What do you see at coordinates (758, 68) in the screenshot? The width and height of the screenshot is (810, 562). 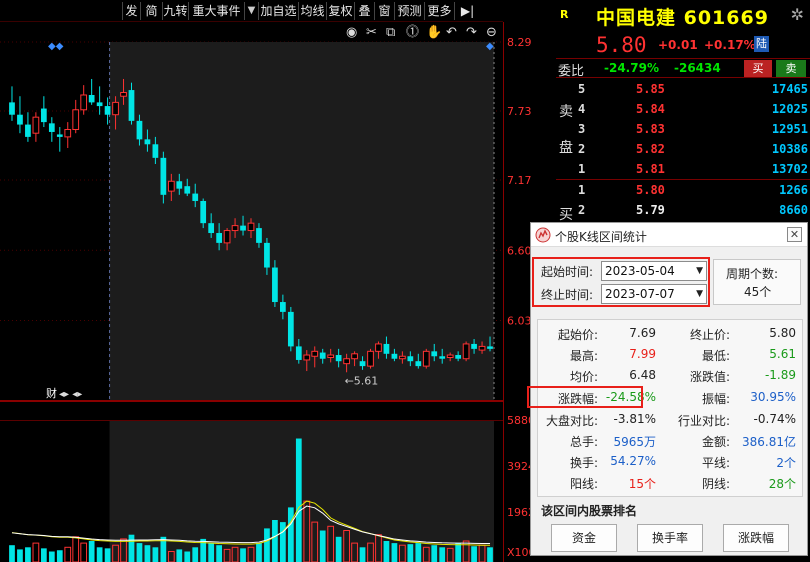 I see `buy-button: 买` at bounding box center [758, 68].